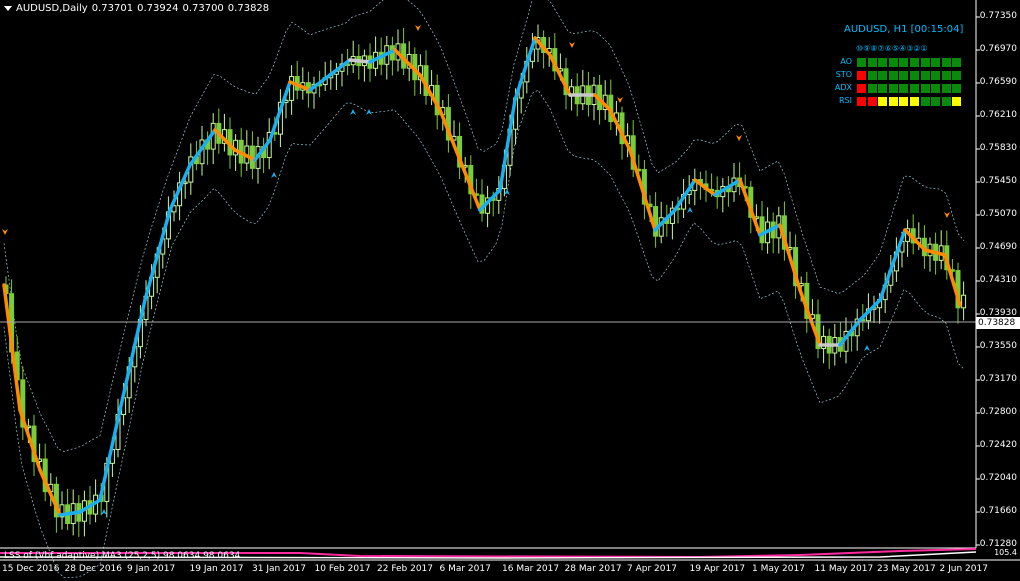 This screenshot has width=1020, height=581. Describe the element at coordinates (112, 8) in the screenshot. I see `open-value: 0.73701` at that location.